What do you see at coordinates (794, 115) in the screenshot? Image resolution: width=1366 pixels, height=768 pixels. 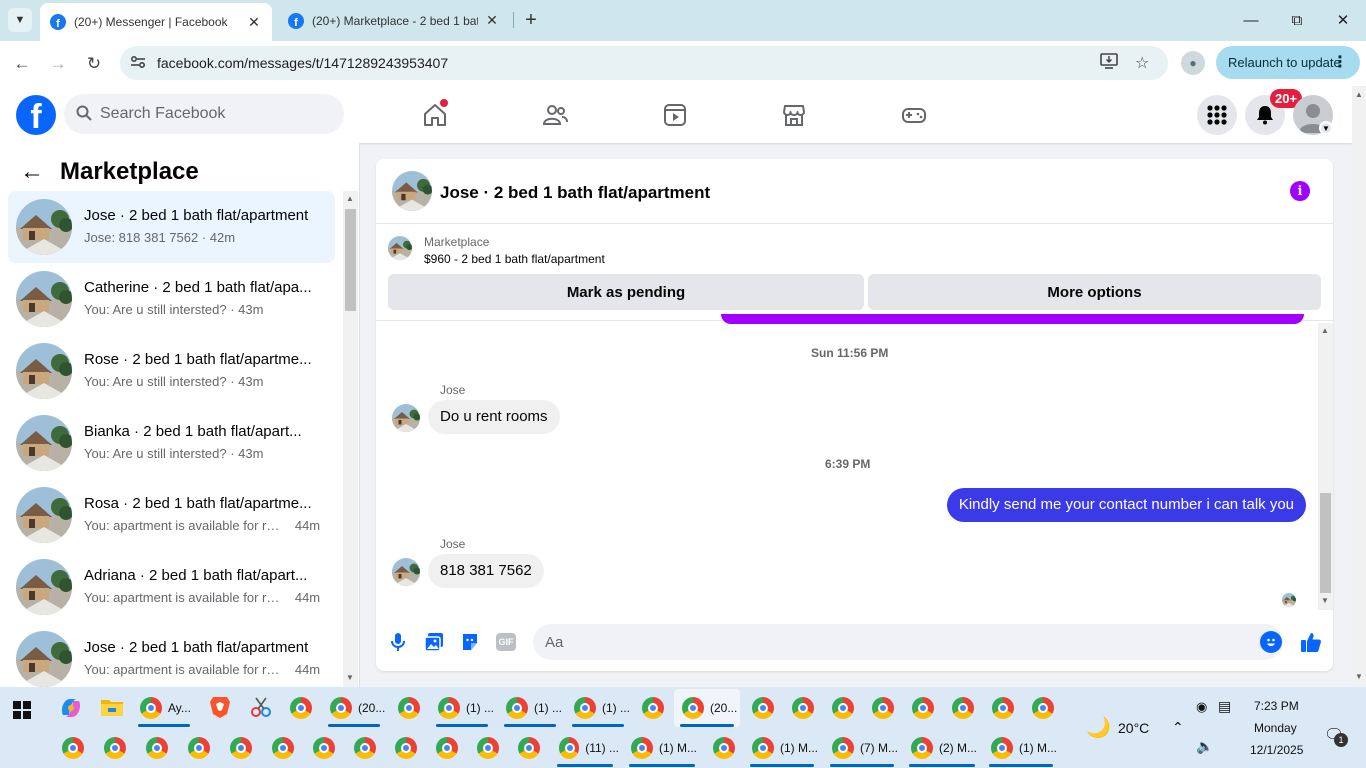 I see `nav-marketplace` at bounding box center [794, 115].